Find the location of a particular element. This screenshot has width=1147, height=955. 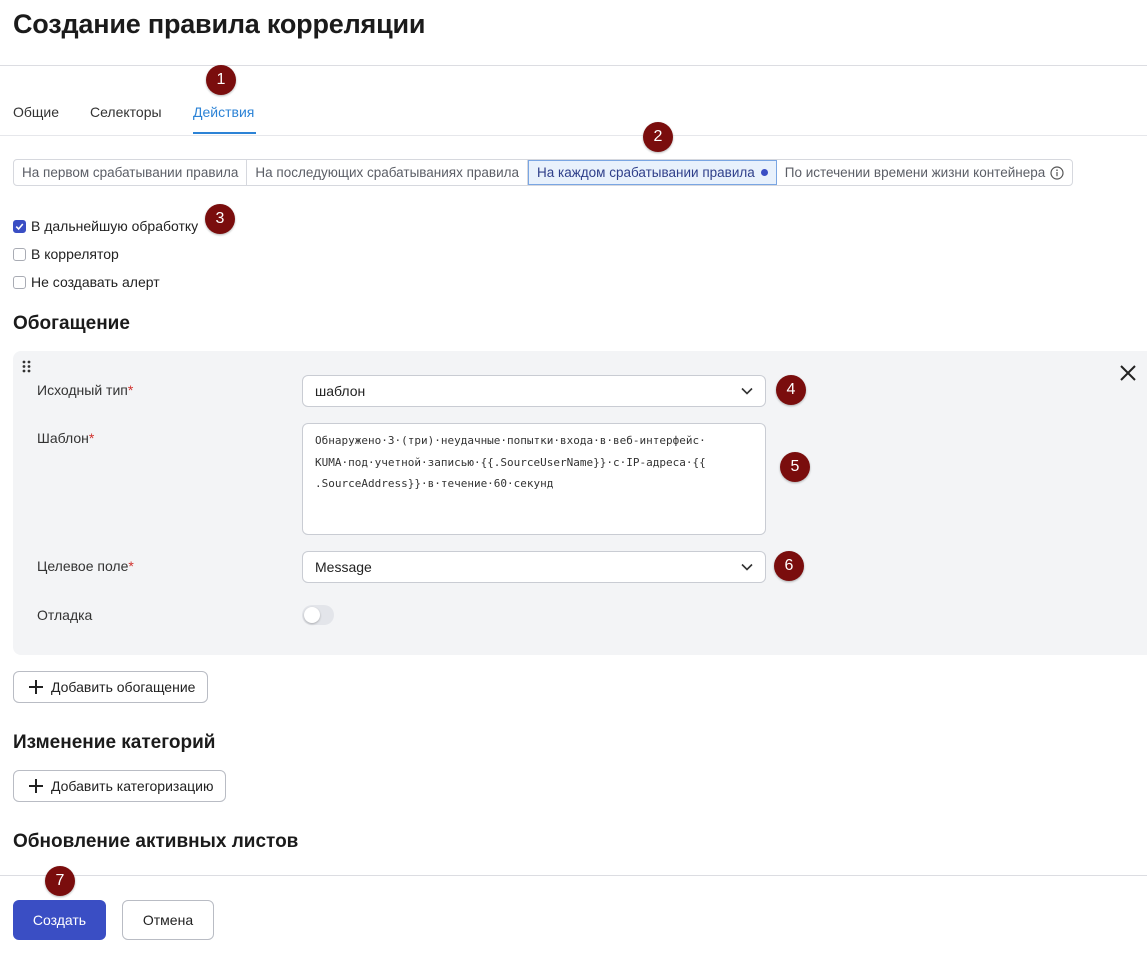

active-lists-section-title: Обновление активных листов is located at coordinates (156, 841).